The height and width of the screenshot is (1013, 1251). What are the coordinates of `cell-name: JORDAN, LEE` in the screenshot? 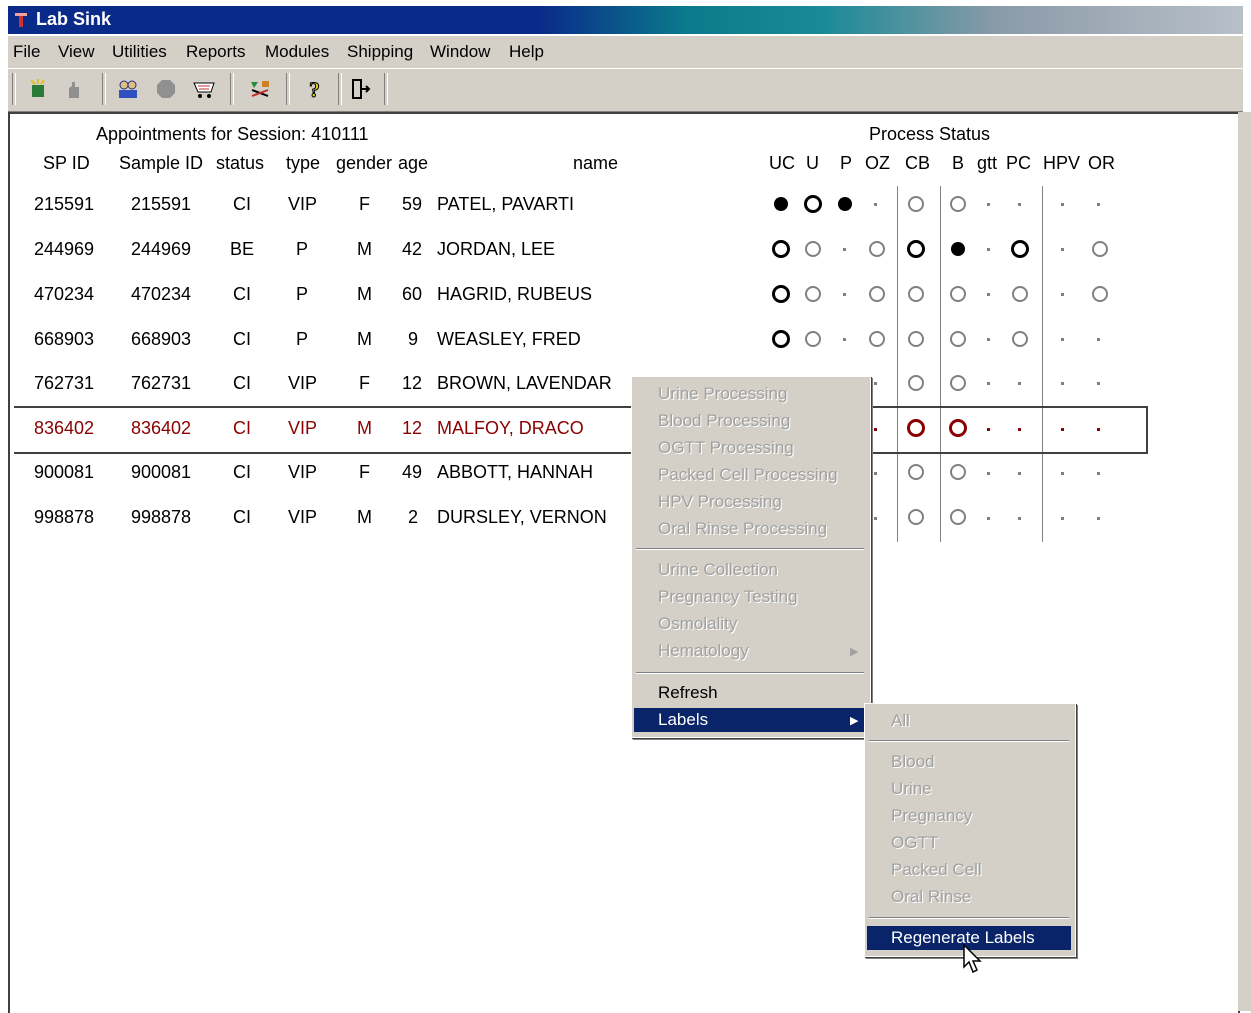 It's located at (496, 249).